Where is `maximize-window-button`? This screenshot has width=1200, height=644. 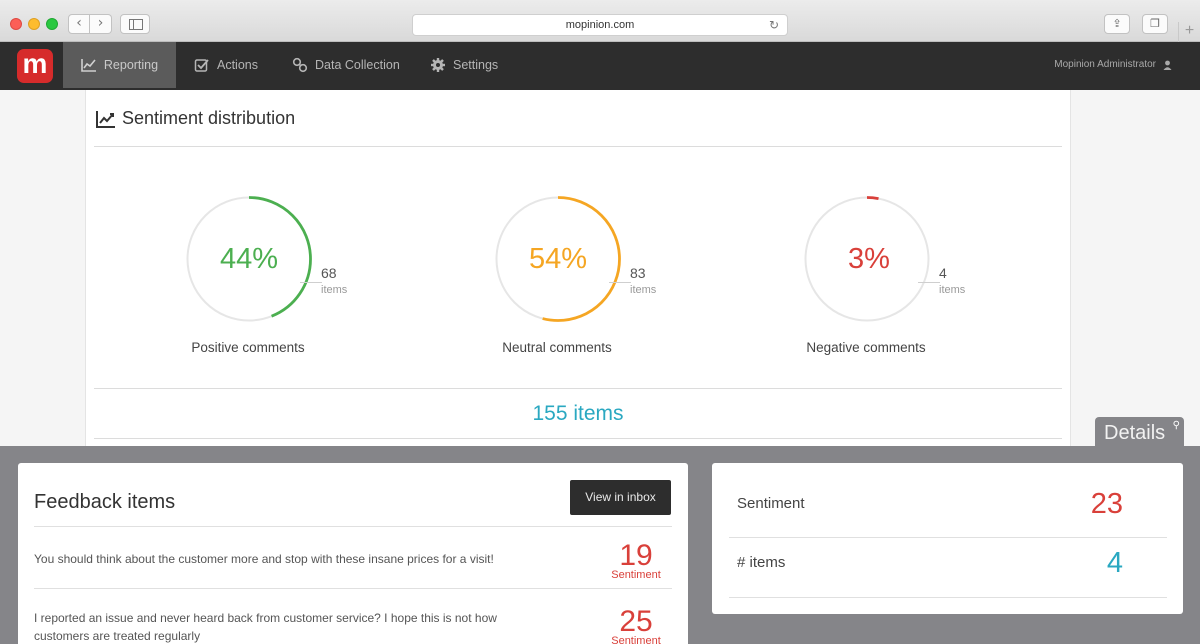
maximize-window-button is located at coordinates (52, 24).